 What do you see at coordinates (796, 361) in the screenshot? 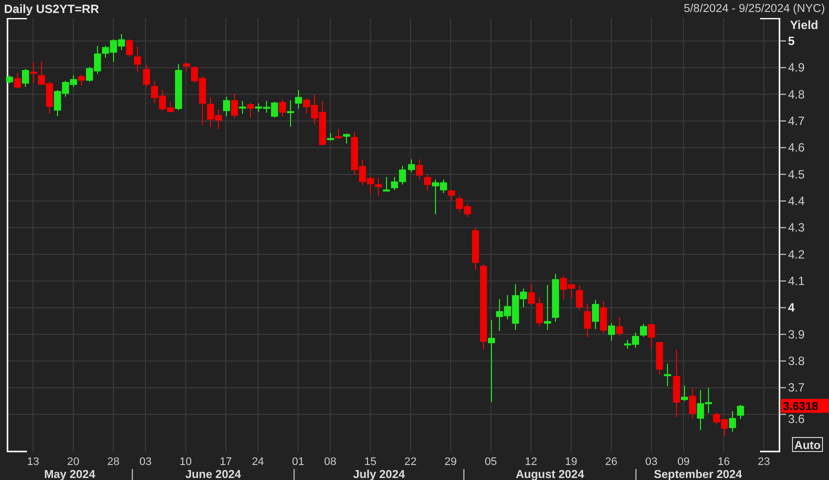
I see `axis-tick-label: 3.8` at bounding box center [796, 361].